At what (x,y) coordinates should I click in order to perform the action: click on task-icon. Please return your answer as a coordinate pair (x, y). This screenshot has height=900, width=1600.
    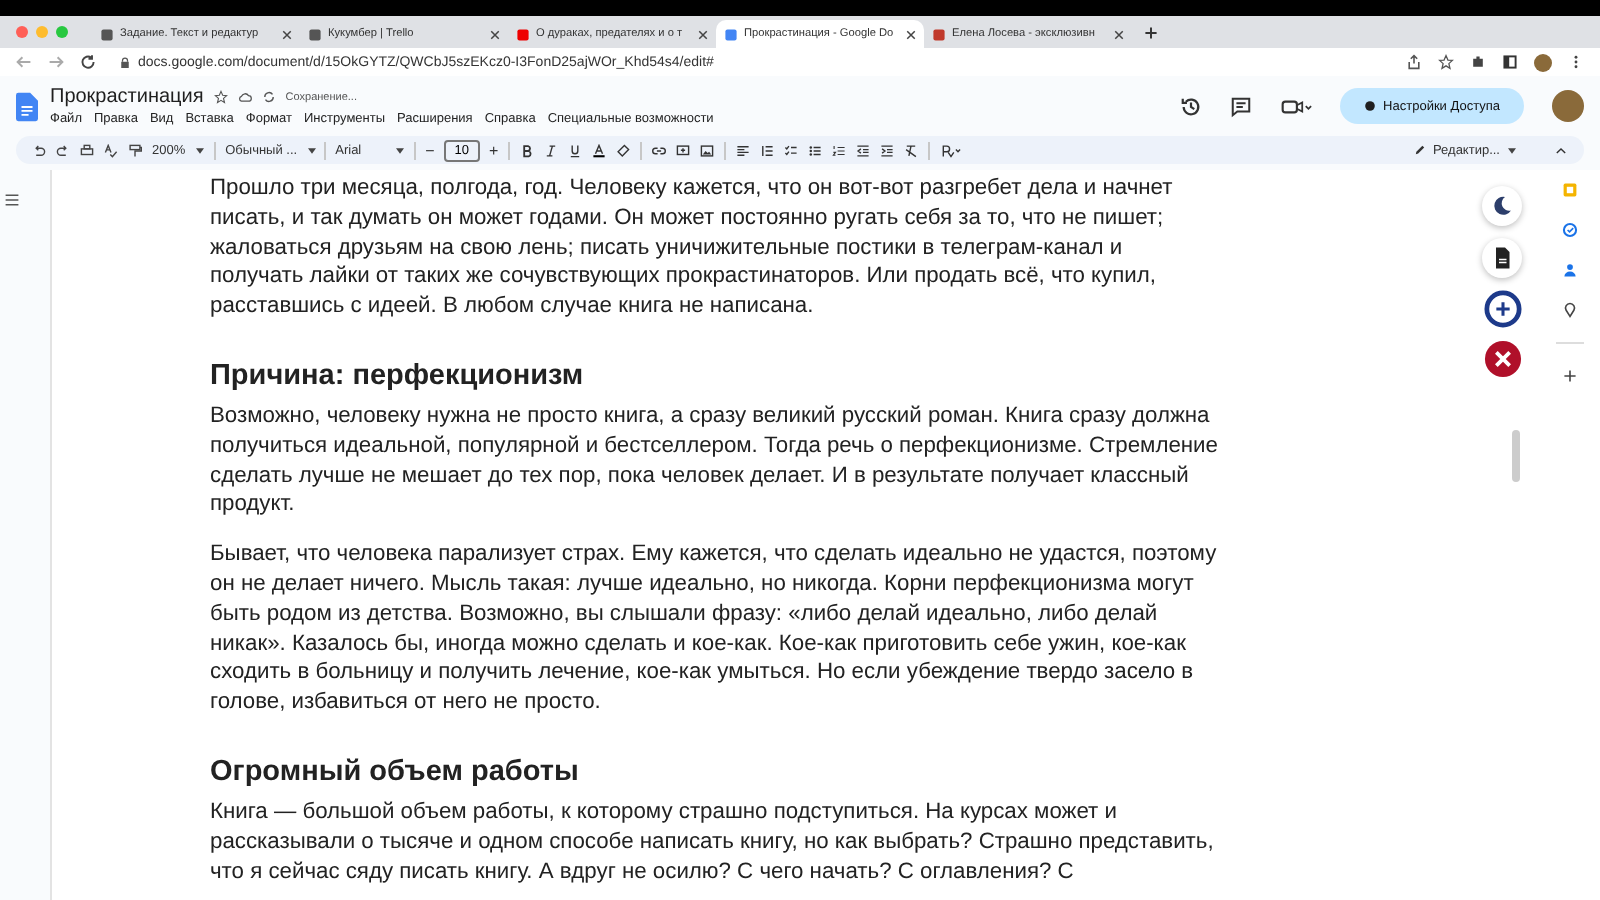
    Looking at the image, I should click on (1570, 230).